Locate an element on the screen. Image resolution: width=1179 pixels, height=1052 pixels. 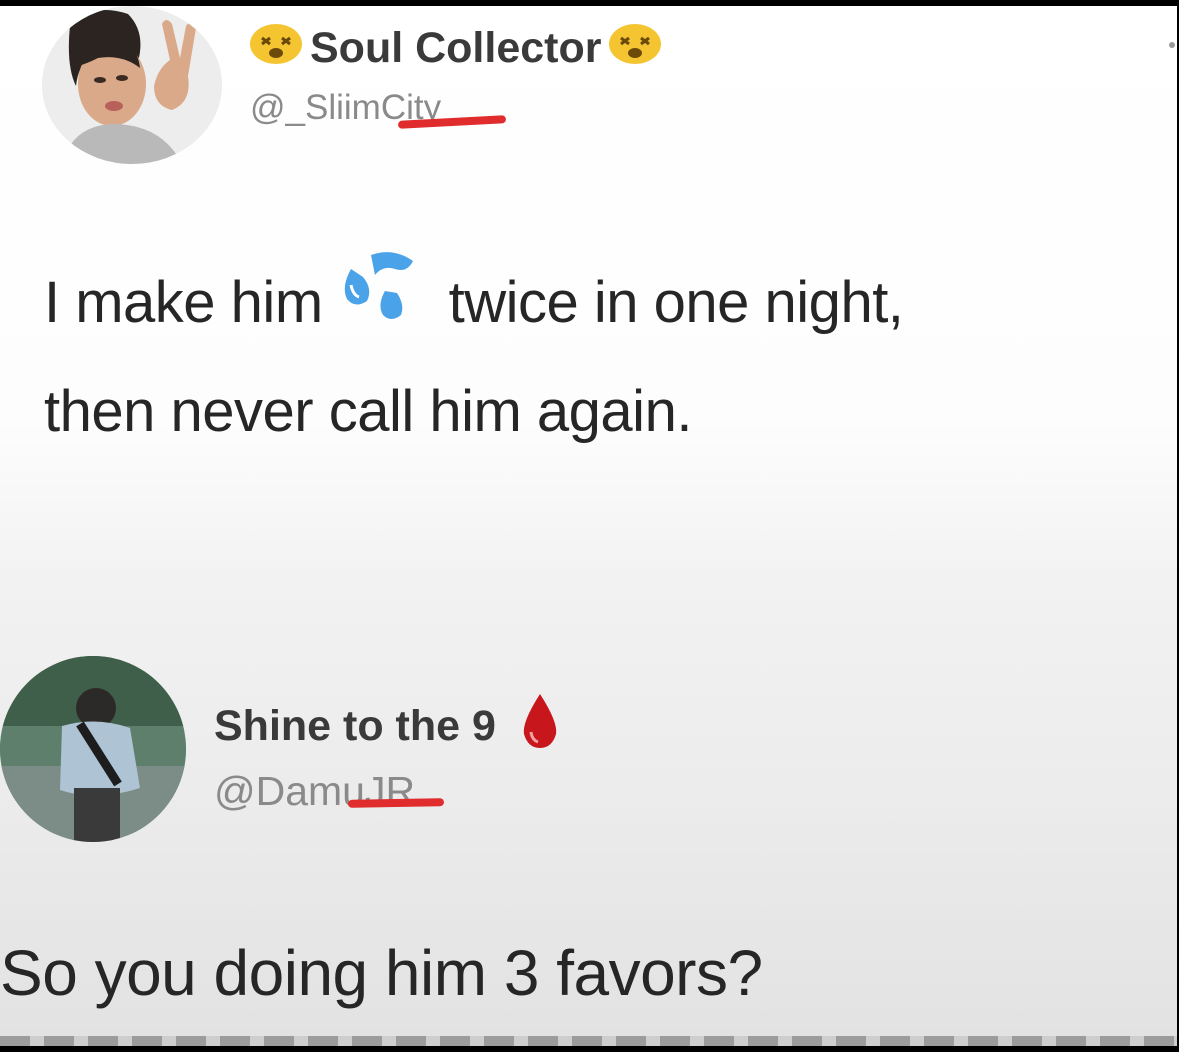
tweet-text-line-2: then never call him again. is located at coordinates (368, 411).